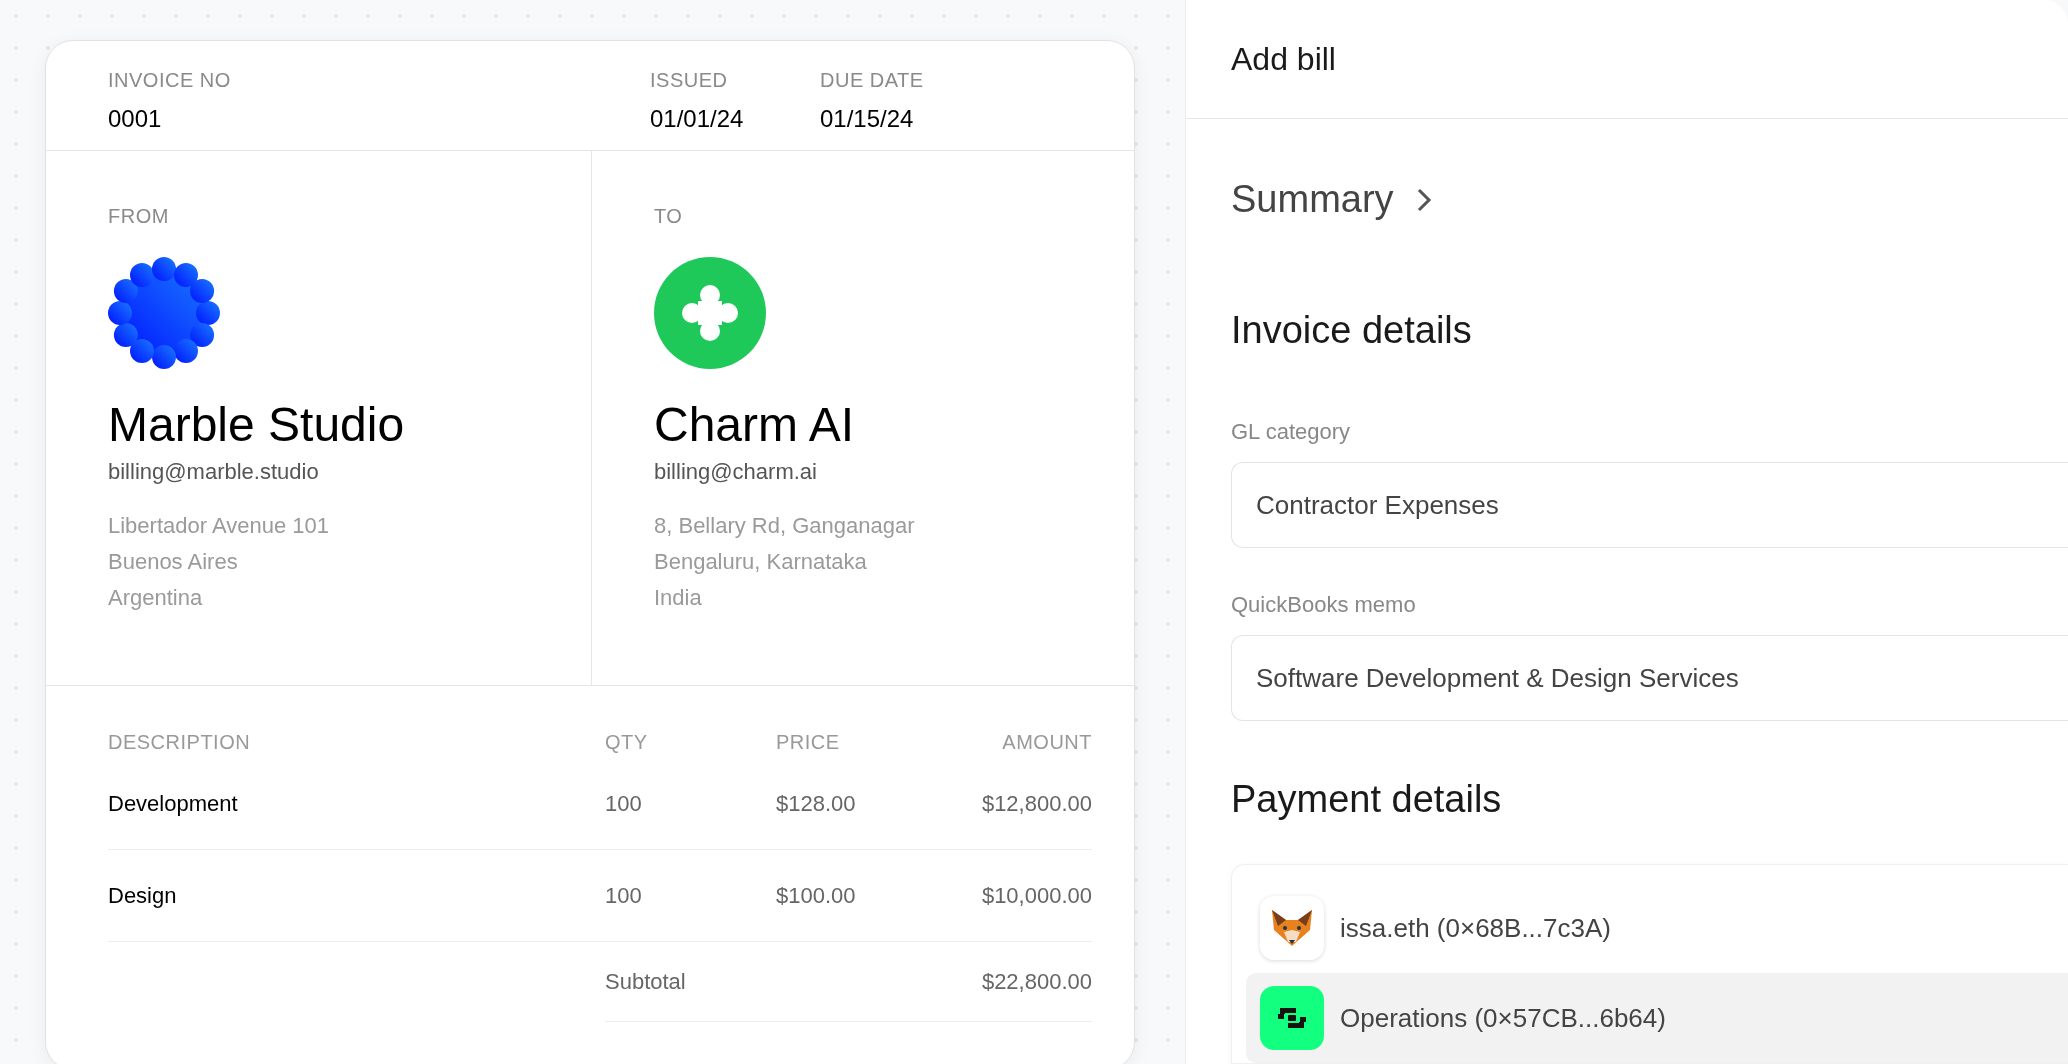 Image resolution: width=2068 pixels, height=1064 pixels. What do you see at coordinates (678, 598) in the screenshot?
I see `address-line: India` at bounding box center [678, 598].